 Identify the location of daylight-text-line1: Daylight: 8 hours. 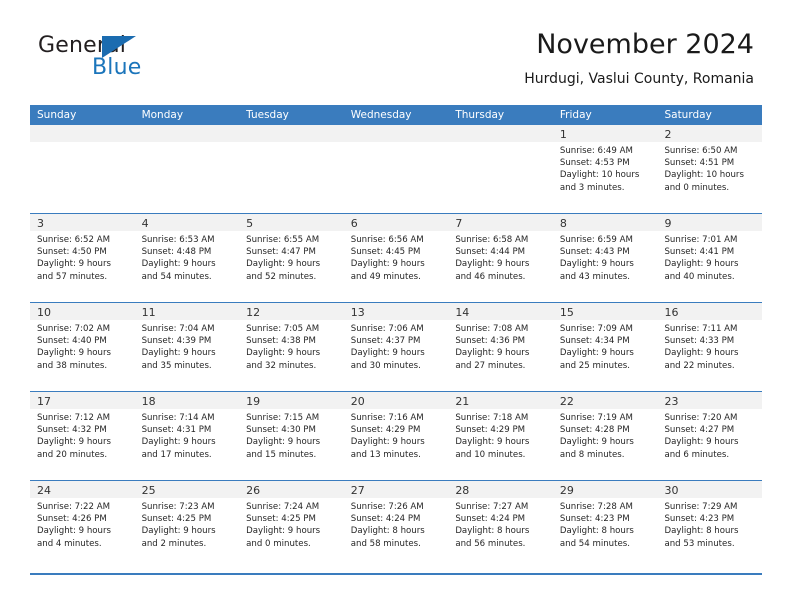
(701, 531).